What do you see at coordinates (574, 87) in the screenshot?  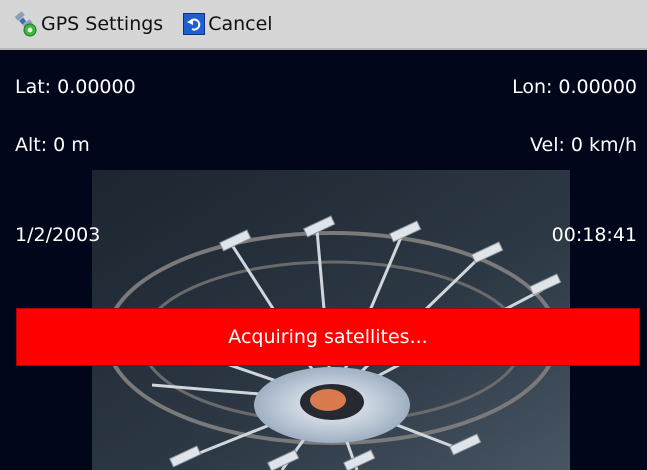 I see `longitude-readout: Lon: 0.00000` at bounding box center [574, 87].